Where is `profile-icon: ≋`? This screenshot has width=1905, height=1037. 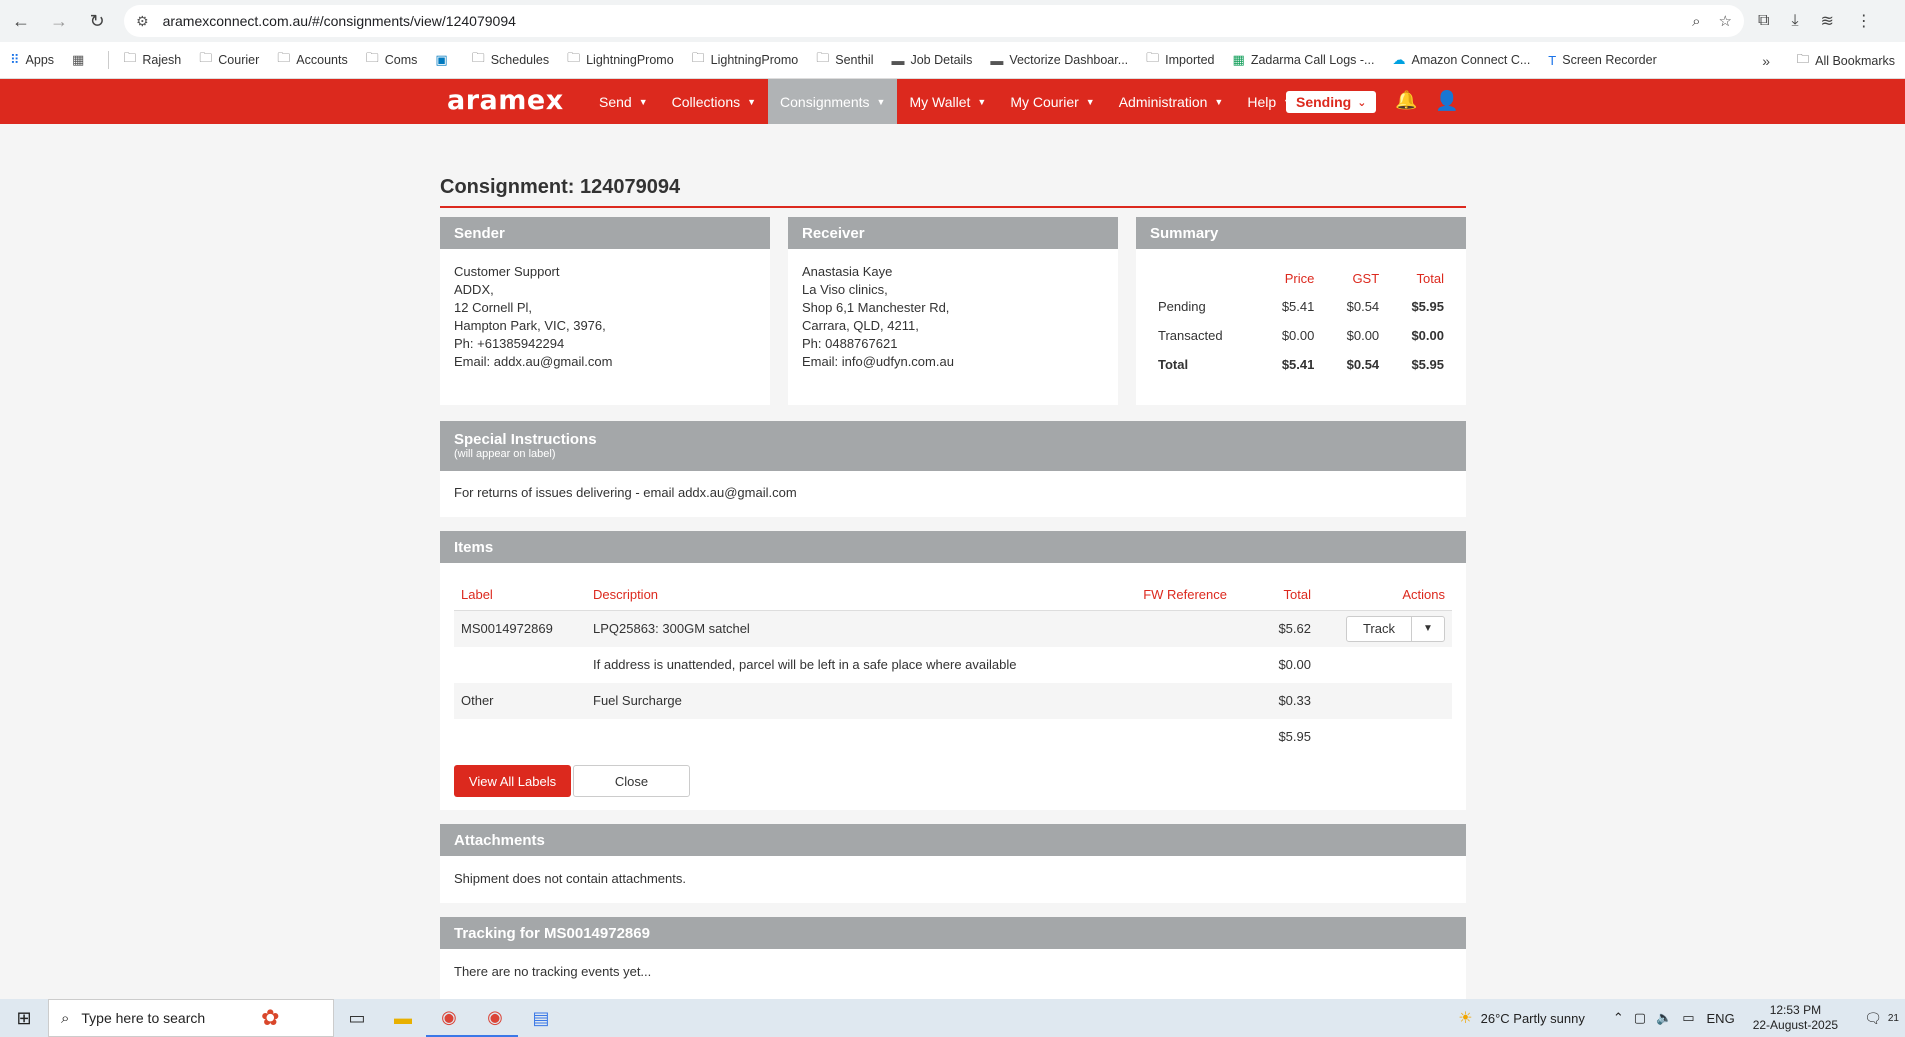 profile-icon: ≋ is located at coordinates (1827, 21).